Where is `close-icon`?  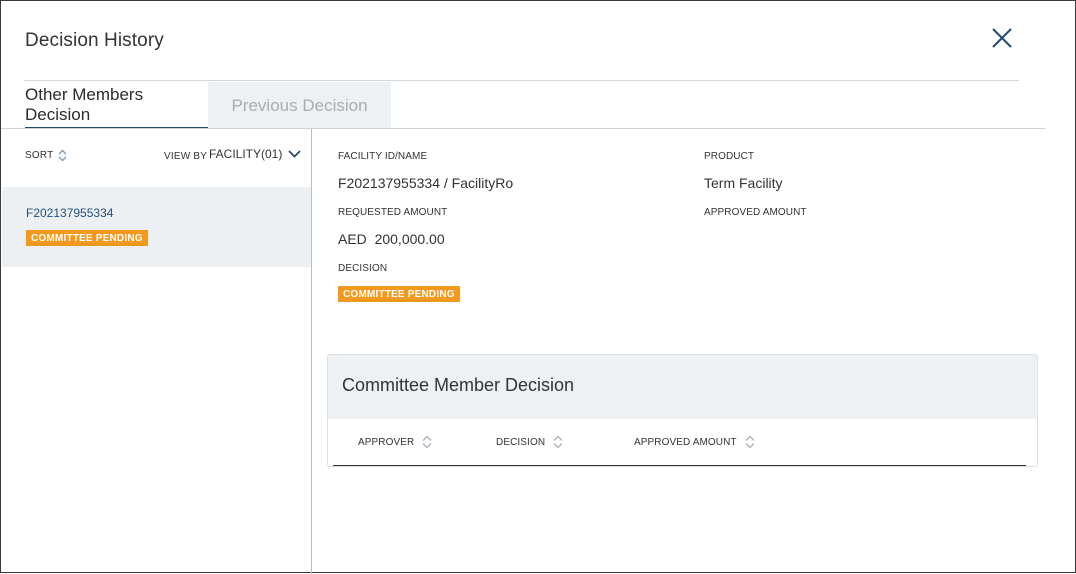 close-icon is located at coordinates (1002, 38).